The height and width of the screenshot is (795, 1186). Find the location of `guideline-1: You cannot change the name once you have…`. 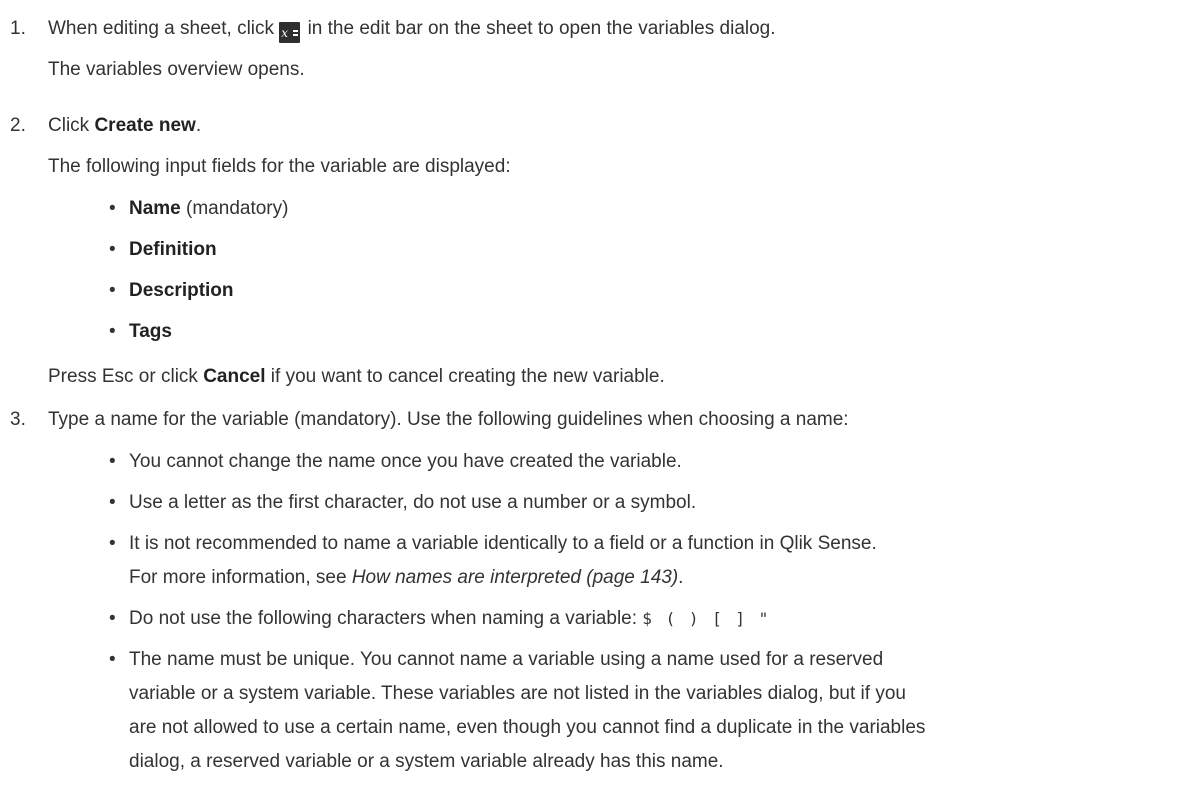

guideline-1: You cannot change the name once you have… is located at coordinates (405, 461).